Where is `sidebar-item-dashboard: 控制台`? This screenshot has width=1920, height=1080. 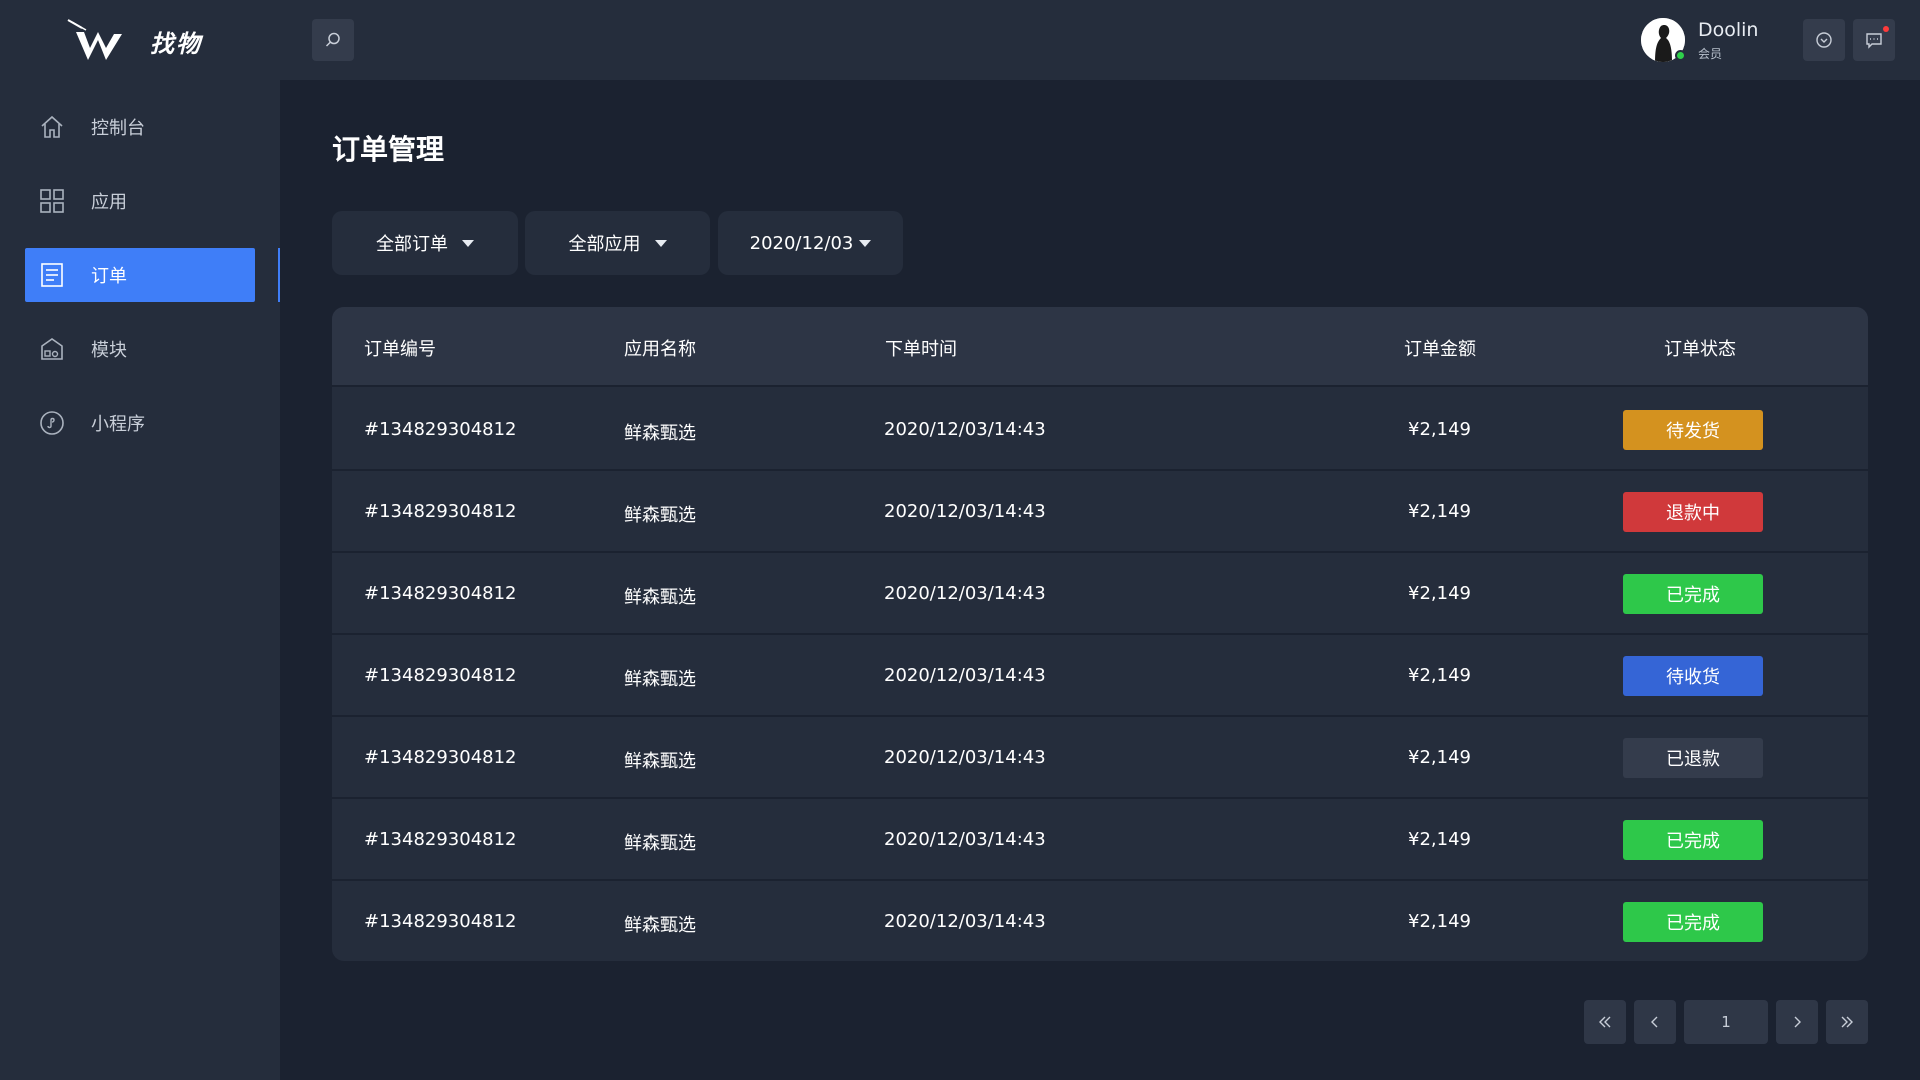
sidebar-item-dashboard: 控制台 is located at coordinates (140, 127).